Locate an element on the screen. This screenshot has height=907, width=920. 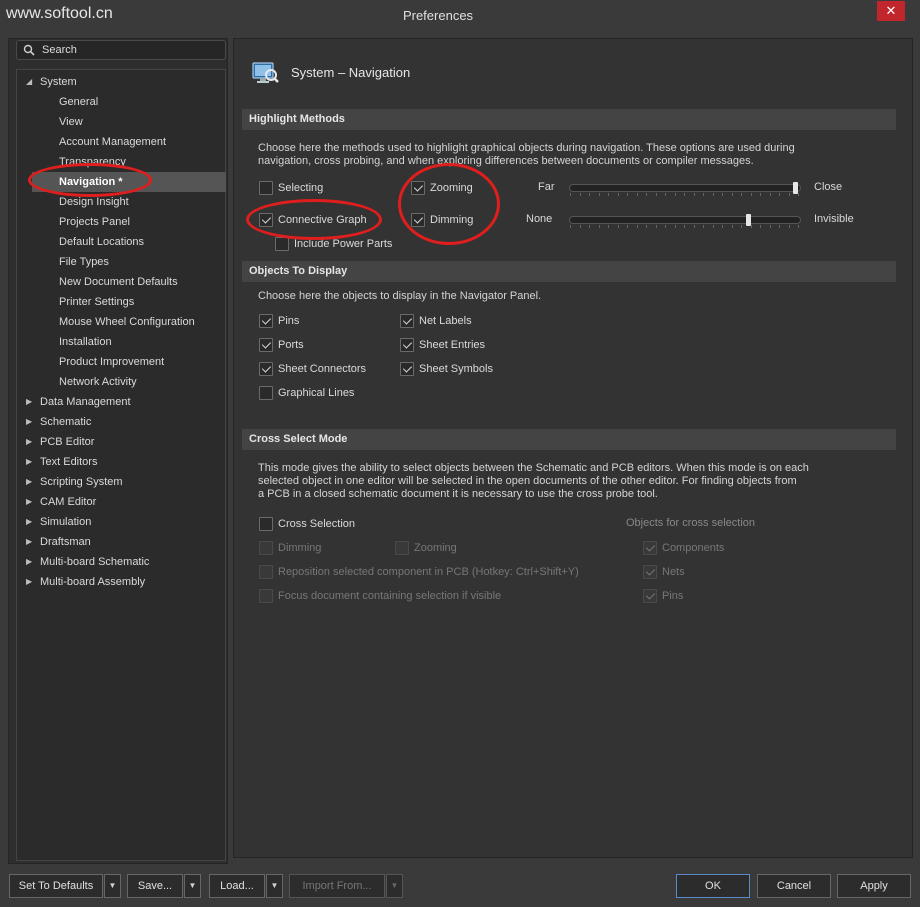
cancel-button: Cancel is located at coordinates (794, 886).